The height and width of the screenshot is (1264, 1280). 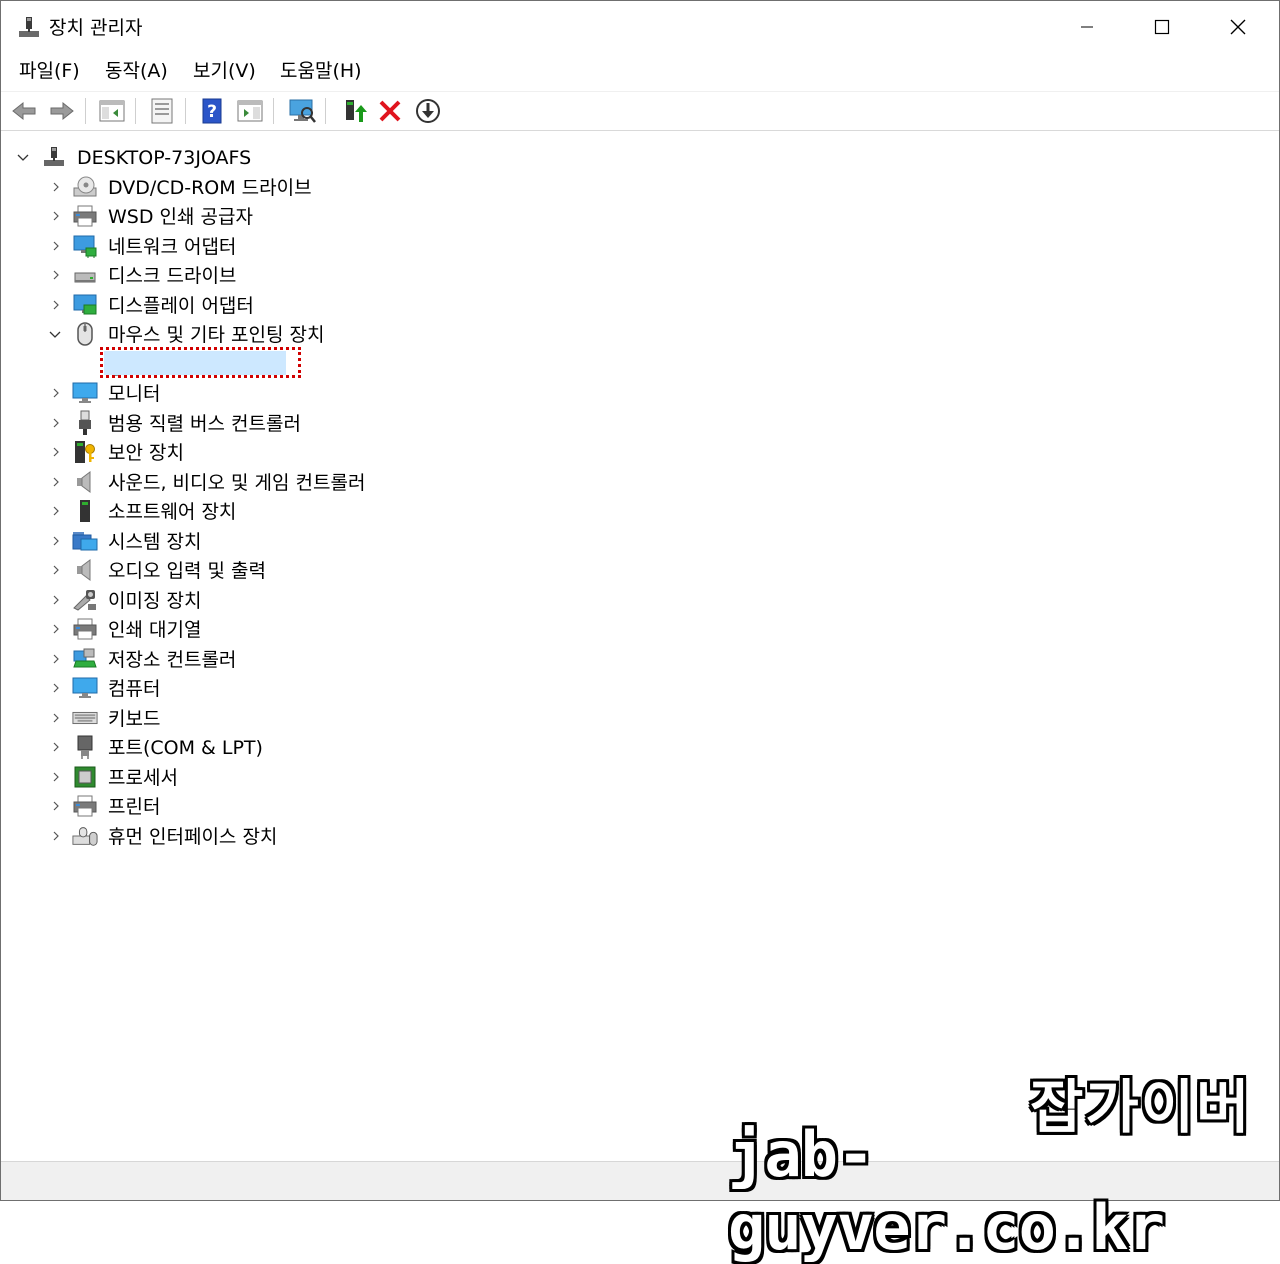 I want to click on menu-view: 보기(V), so click(x=224, y=69).